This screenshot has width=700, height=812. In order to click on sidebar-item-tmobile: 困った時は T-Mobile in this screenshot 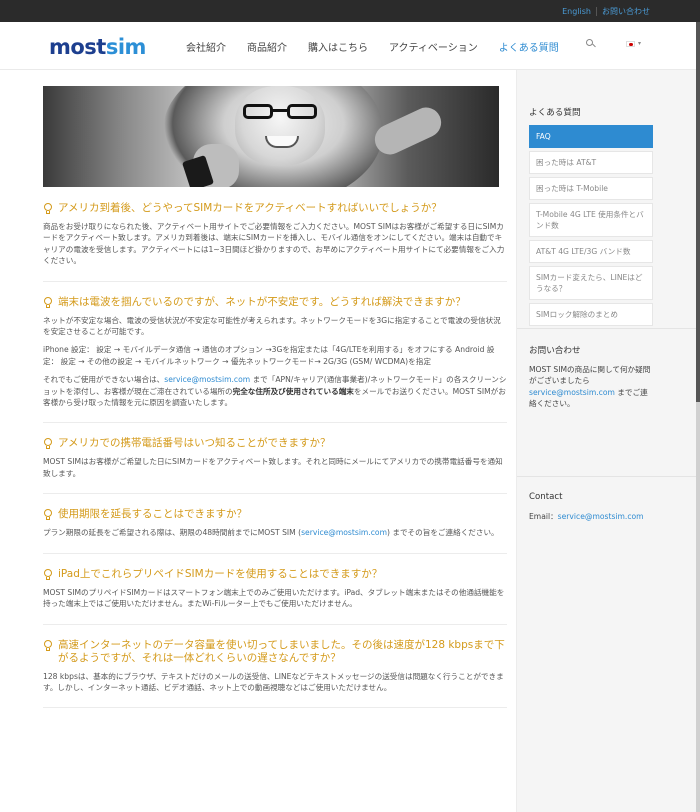, I will do `click(591, 188)`.